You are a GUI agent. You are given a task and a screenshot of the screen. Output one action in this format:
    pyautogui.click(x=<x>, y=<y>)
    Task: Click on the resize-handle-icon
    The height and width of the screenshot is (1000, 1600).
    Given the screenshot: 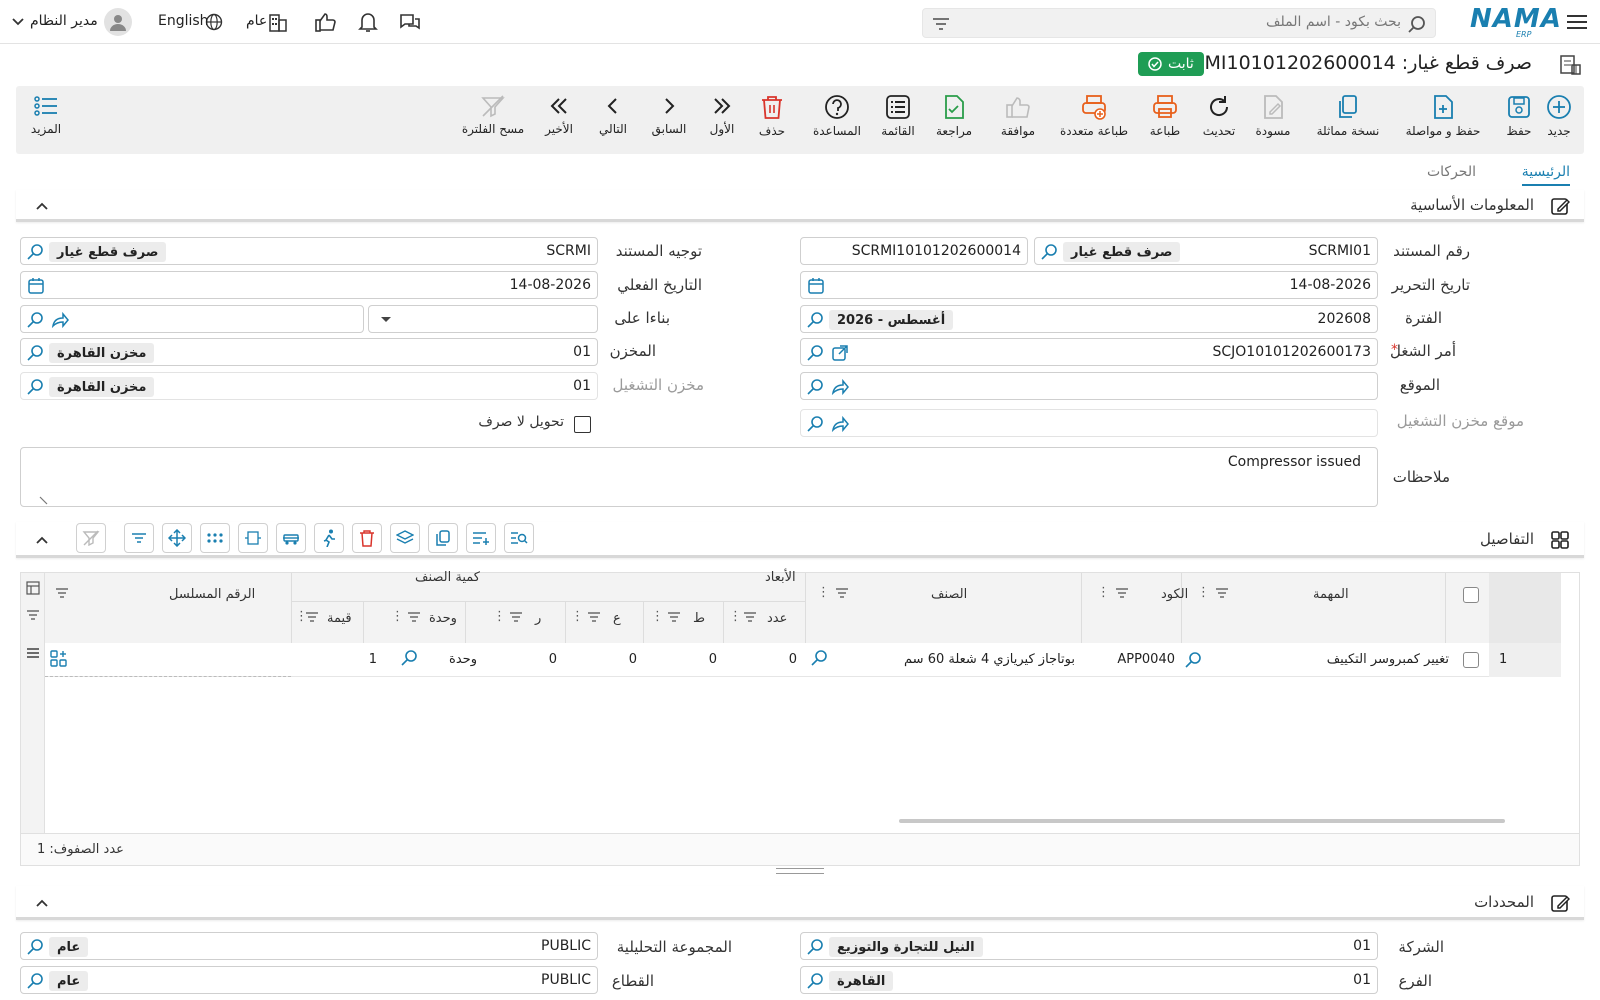 What is the action you would take?
    pyautogui.click(x=44, y=501)
    